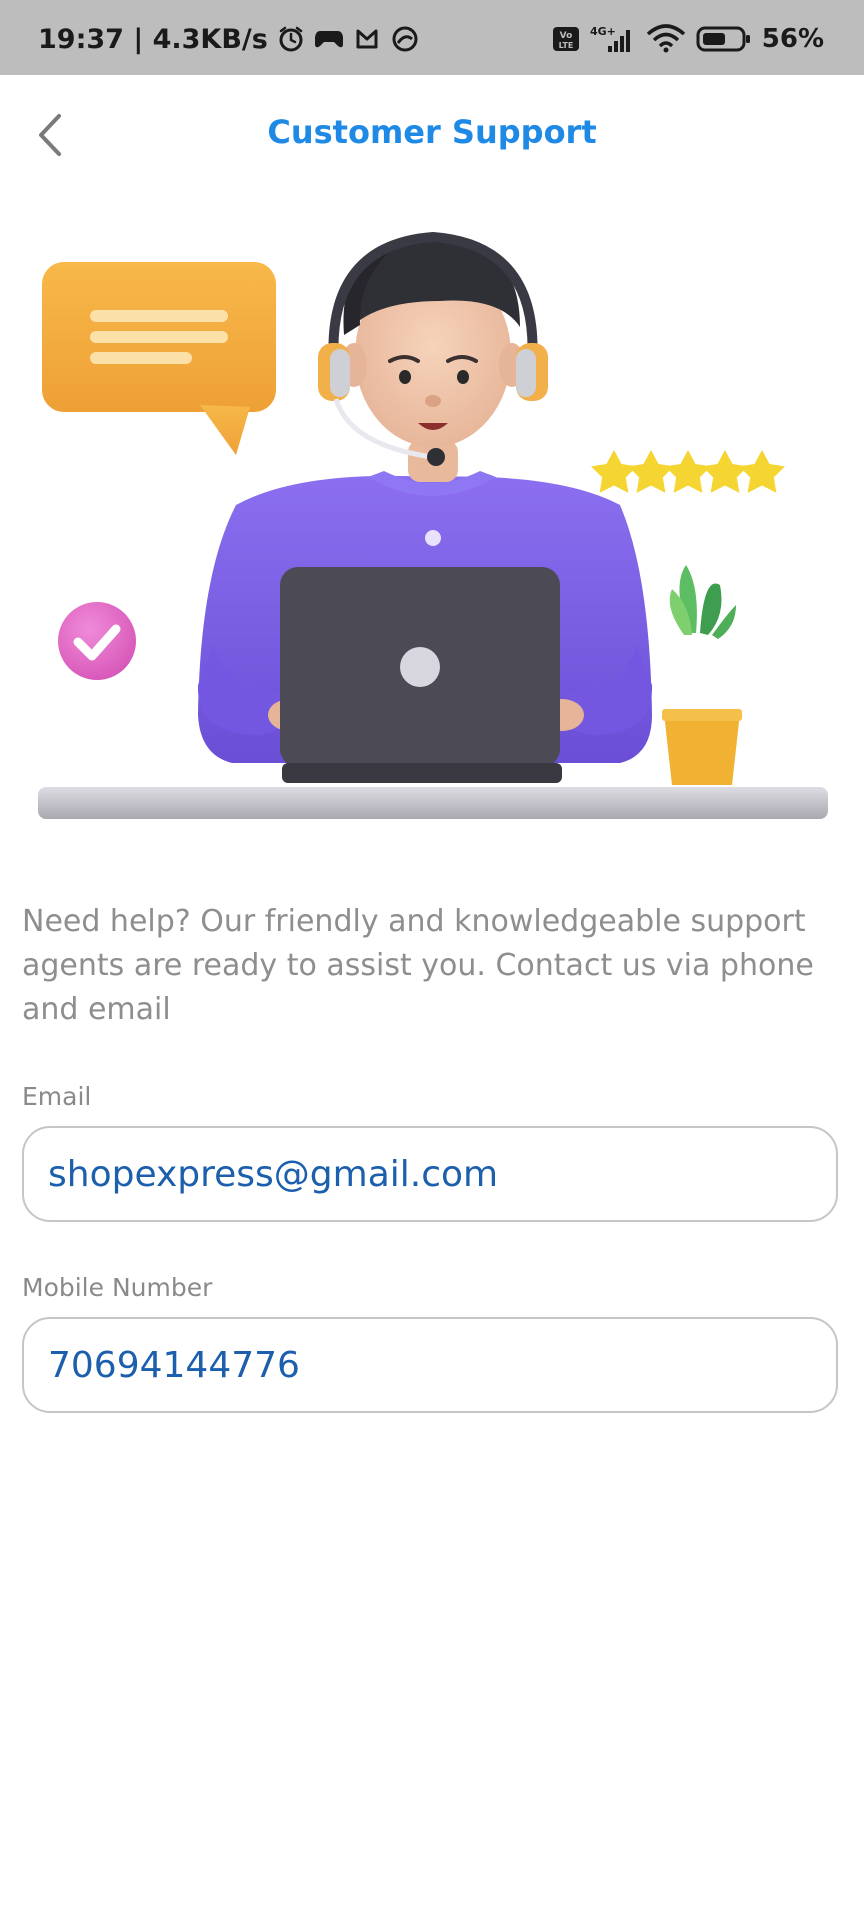 This screenshot has height=1920, width=864. I want to click on chat-bubble-icon, so click(159, 358).